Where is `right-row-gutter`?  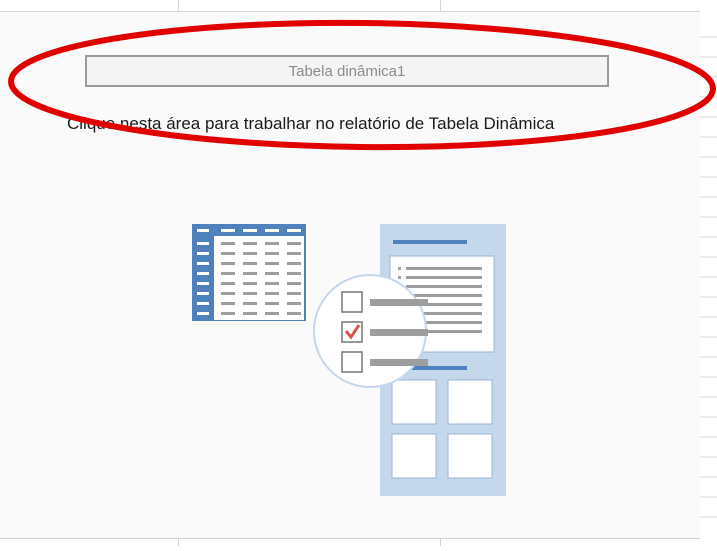 right-row-gutter is located at coordinates (708, 273).